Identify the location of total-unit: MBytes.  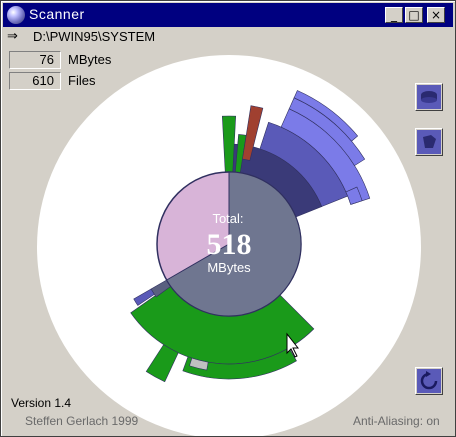
(229, 267).